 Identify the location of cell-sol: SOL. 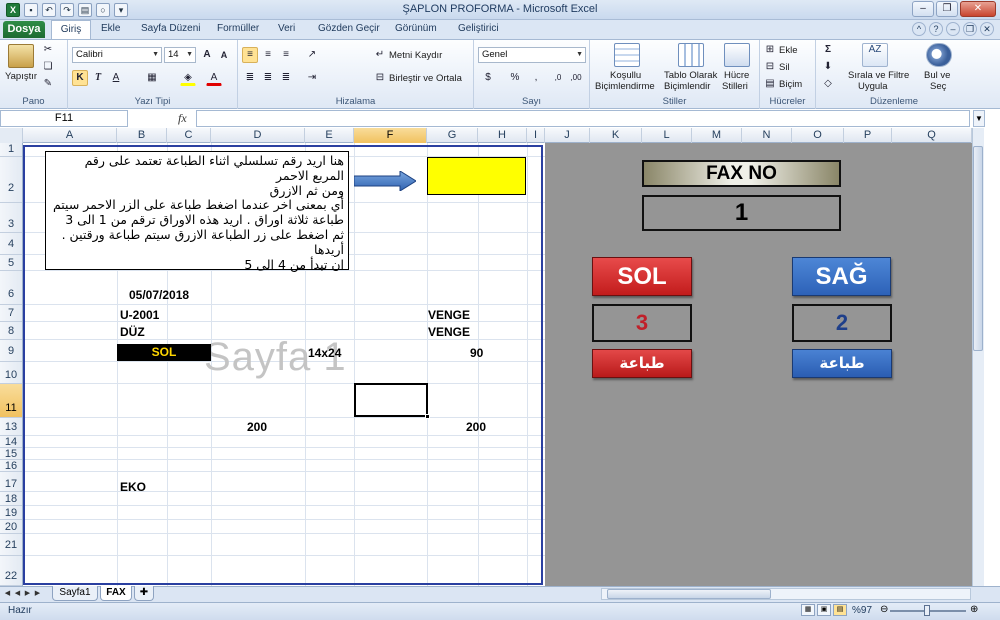
(164, 352).